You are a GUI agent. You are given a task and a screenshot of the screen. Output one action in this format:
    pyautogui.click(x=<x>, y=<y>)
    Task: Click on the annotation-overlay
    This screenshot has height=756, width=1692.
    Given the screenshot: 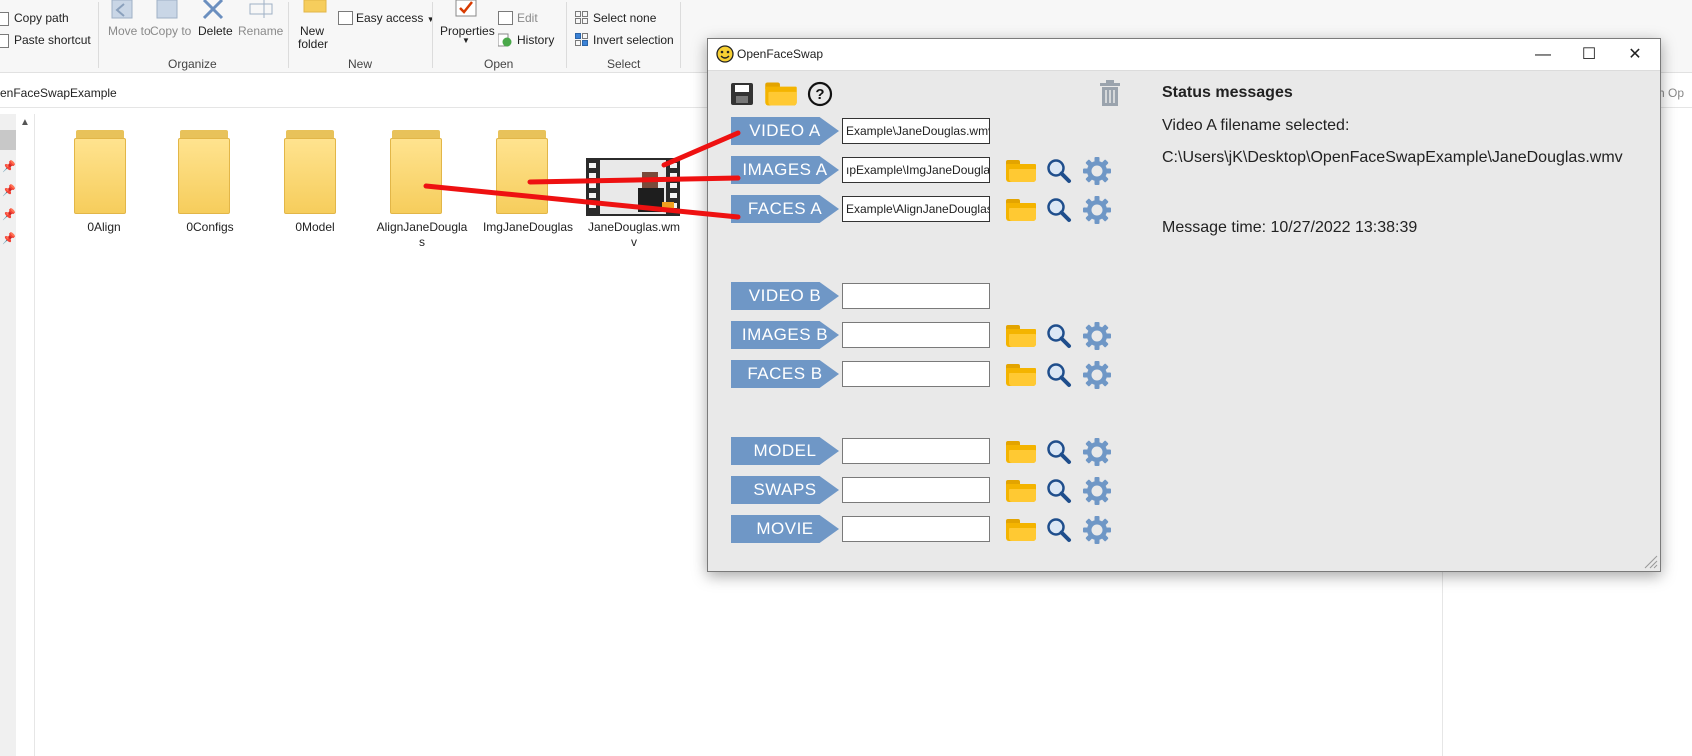 What is the action you would take?
    pyautogui.click(x=582, y=175)
    